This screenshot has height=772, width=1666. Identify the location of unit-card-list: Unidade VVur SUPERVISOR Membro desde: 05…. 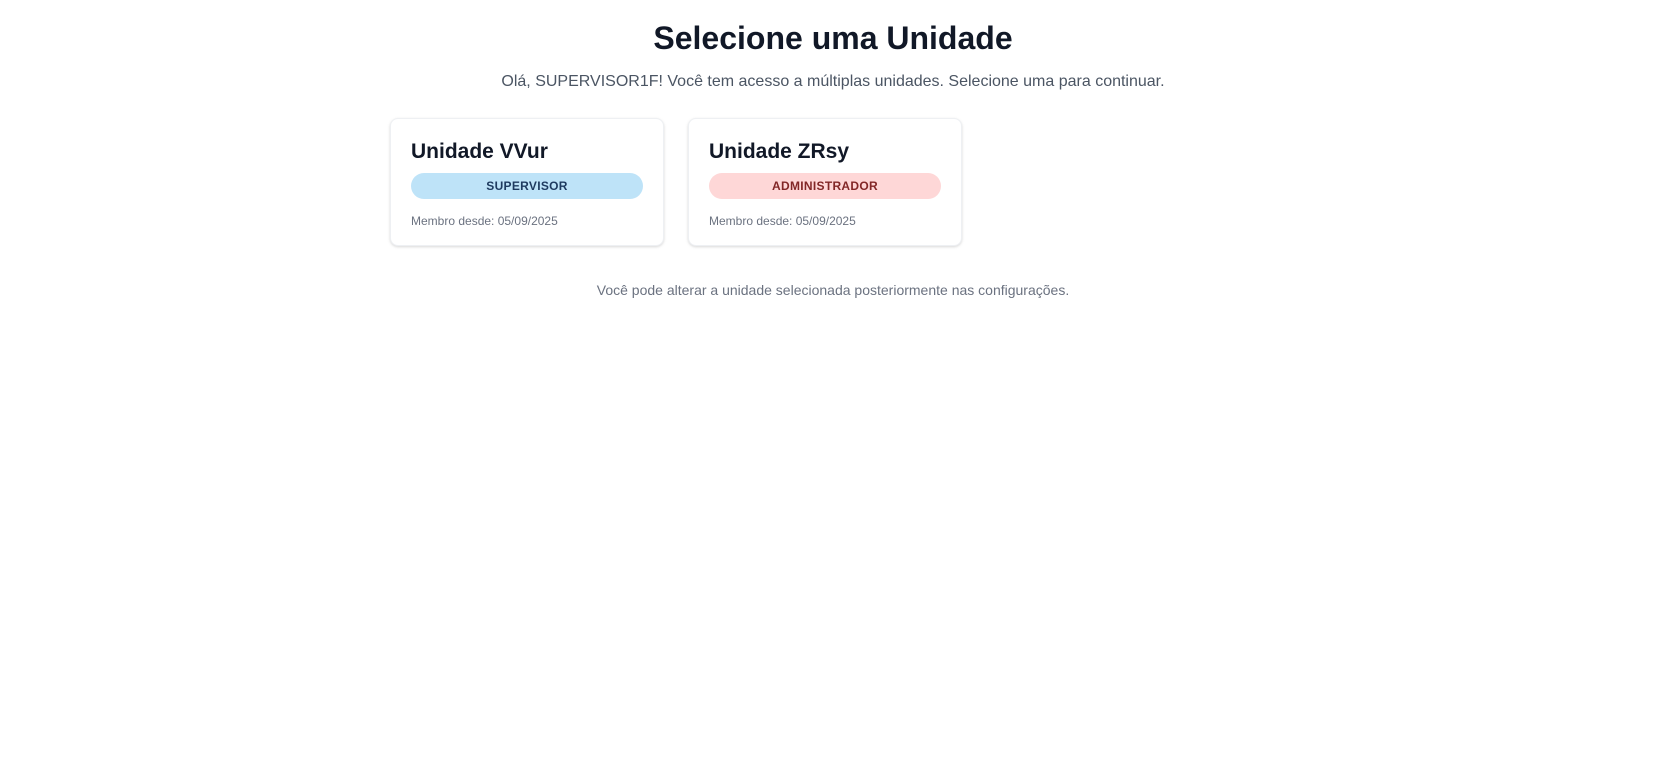
(676, 182).